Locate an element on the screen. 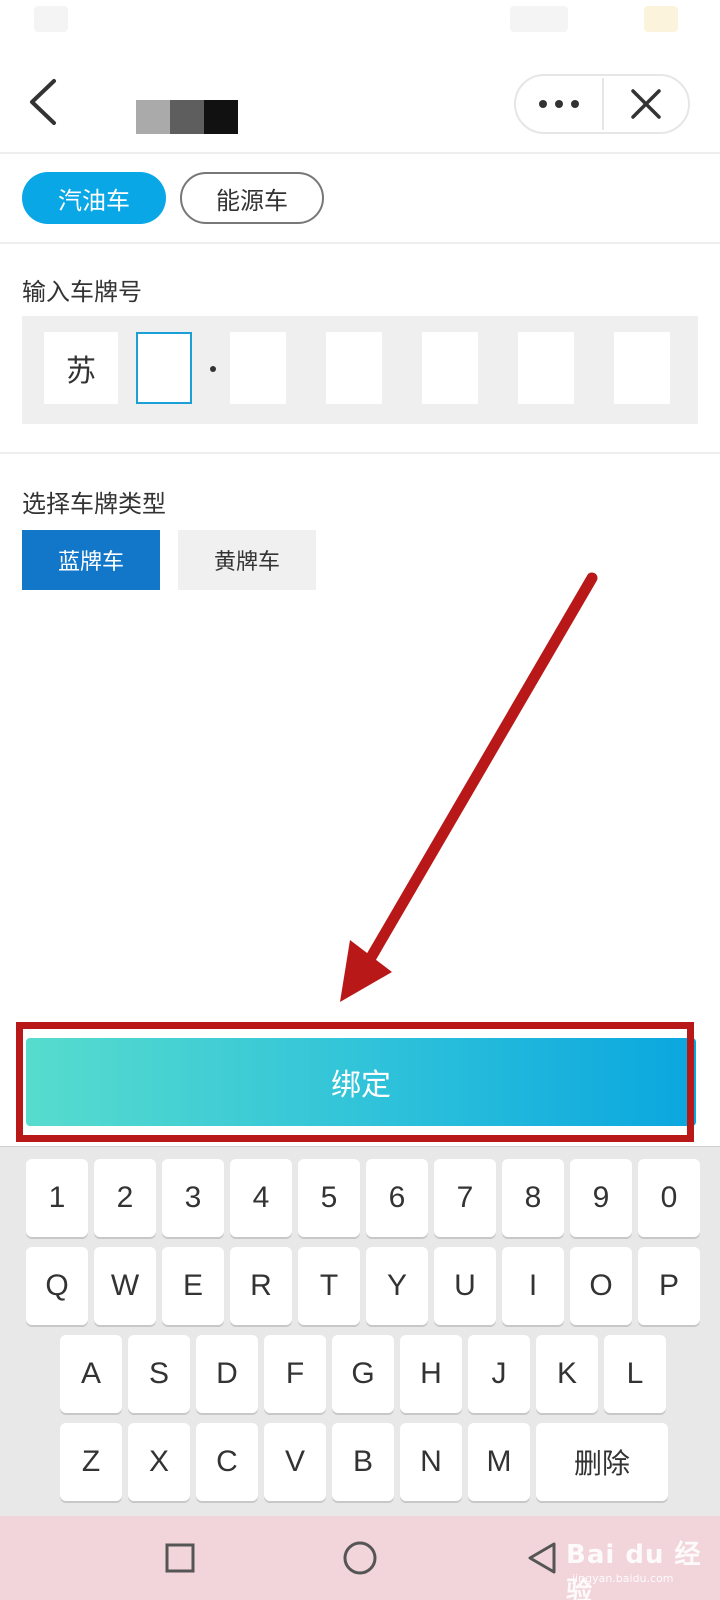  watermark-logo: Bai du 经验 is located at coordinates (634, 1570).